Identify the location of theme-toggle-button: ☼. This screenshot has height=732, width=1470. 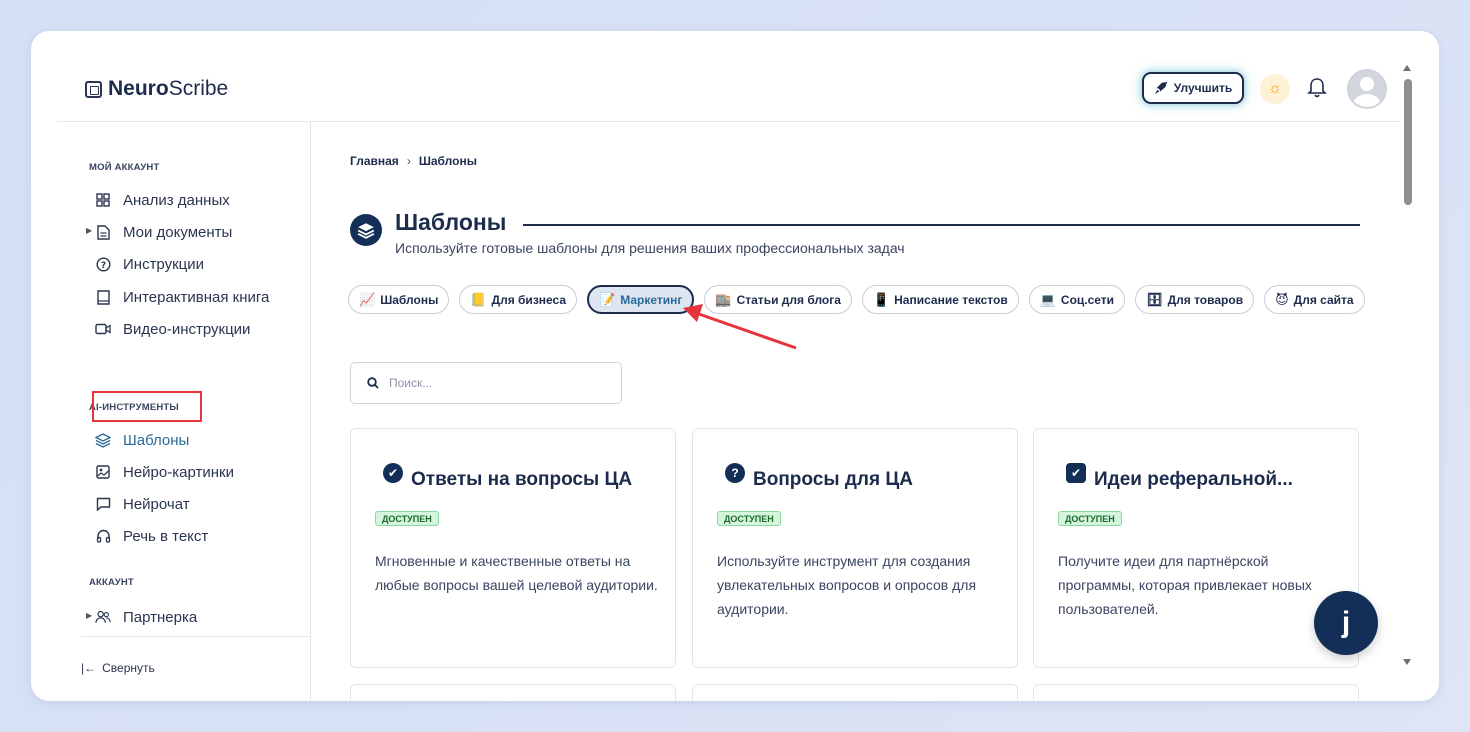
(1275, 89).